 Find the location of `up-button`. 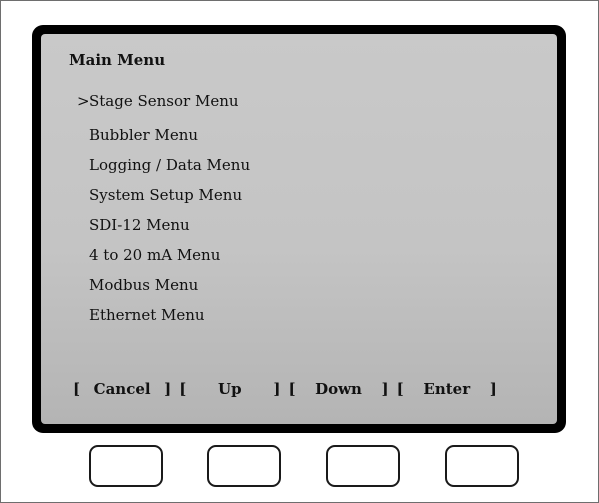

up-button is located at coordinates (244, 466).